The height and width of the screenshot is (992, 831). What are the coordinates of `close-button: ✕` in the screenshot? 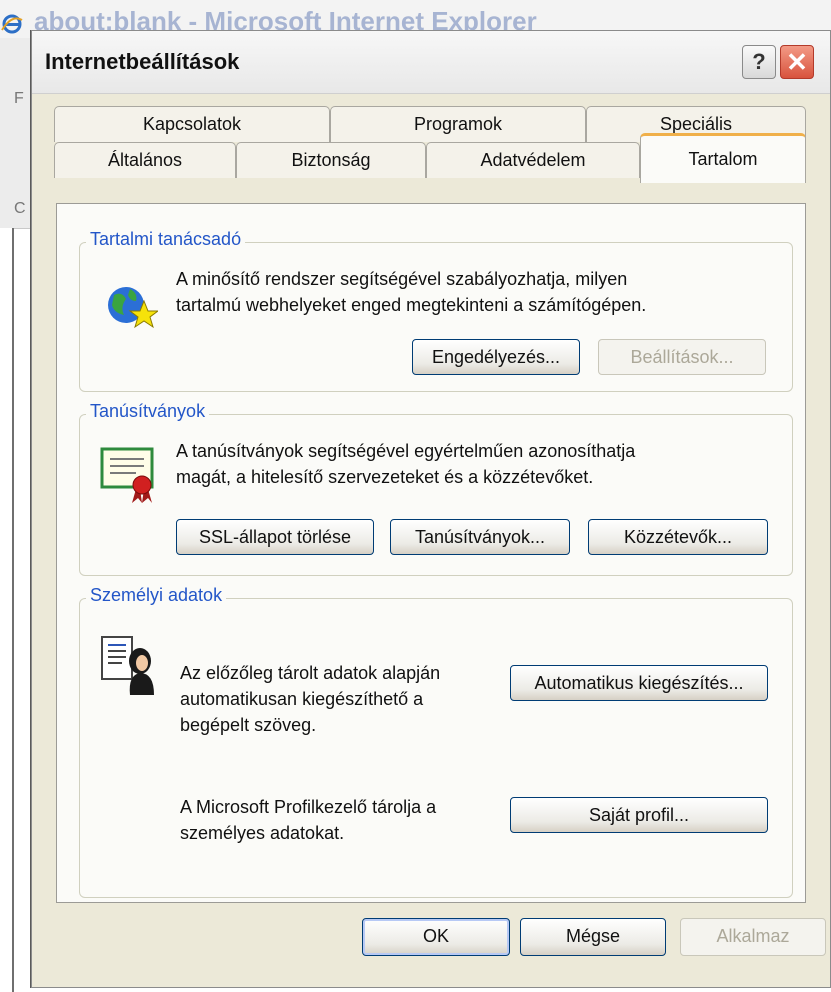 It's located at (797, 62).